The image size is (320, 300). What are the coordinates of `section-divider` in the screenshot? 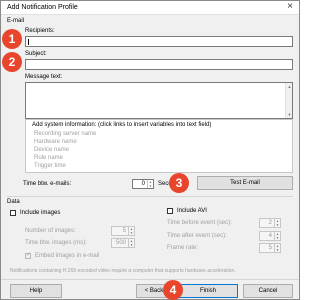 It's located at (150, 196).